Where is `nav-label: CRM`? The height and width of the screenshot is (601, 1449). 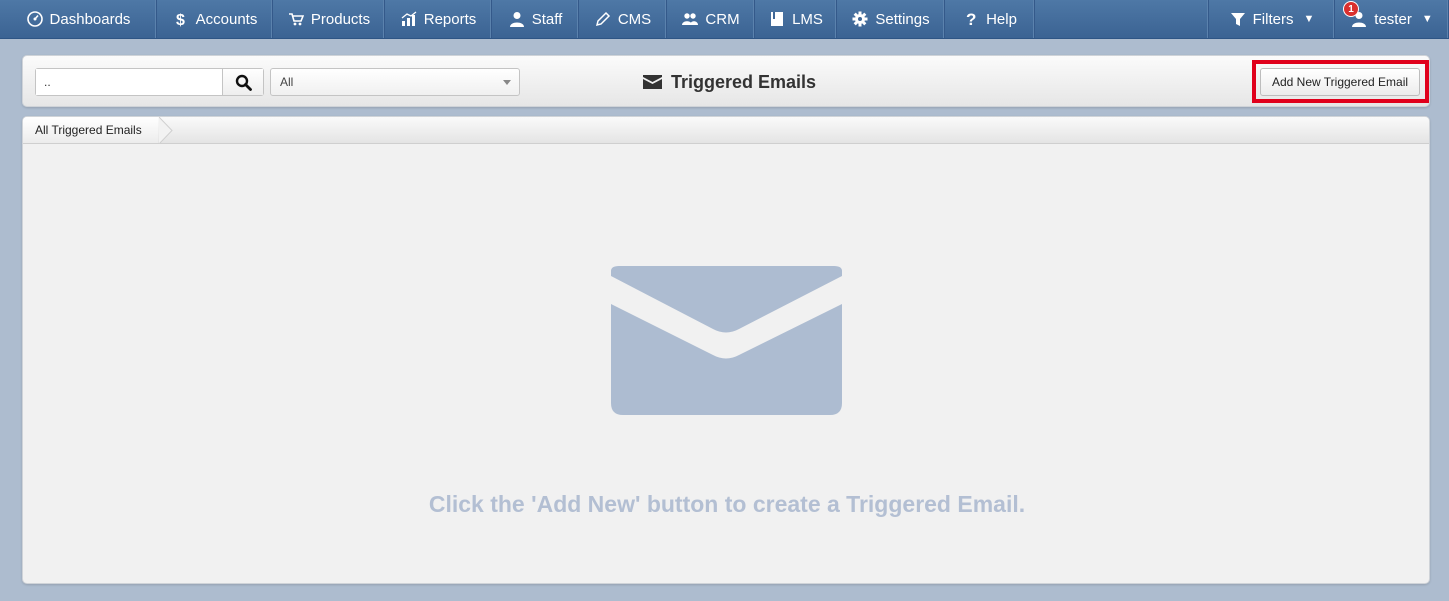 nav-label: CRM is located at coordinates (722, 19).